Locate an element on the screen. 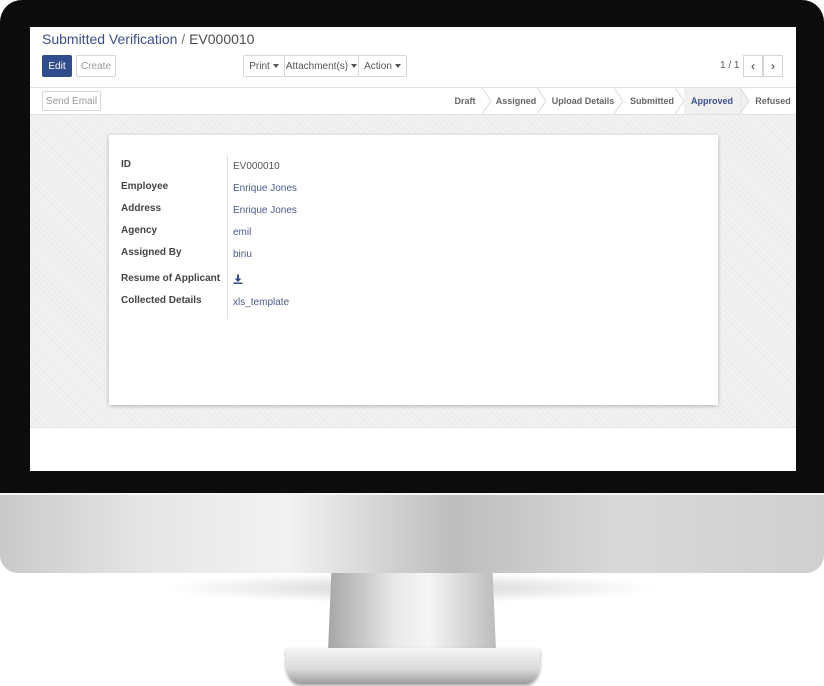 The height and width of the screenshot is (686, 824). download-icon is located at coordinates (238, 279).